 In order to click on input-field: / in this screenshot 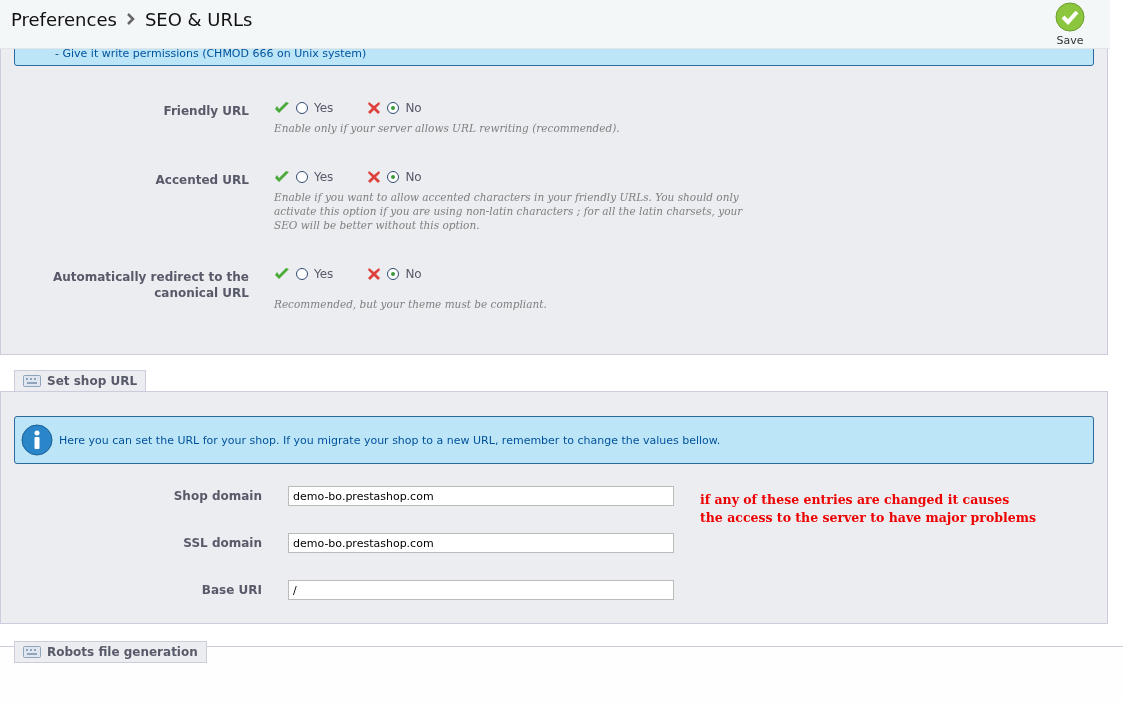, I will do `click(481, 590)`.